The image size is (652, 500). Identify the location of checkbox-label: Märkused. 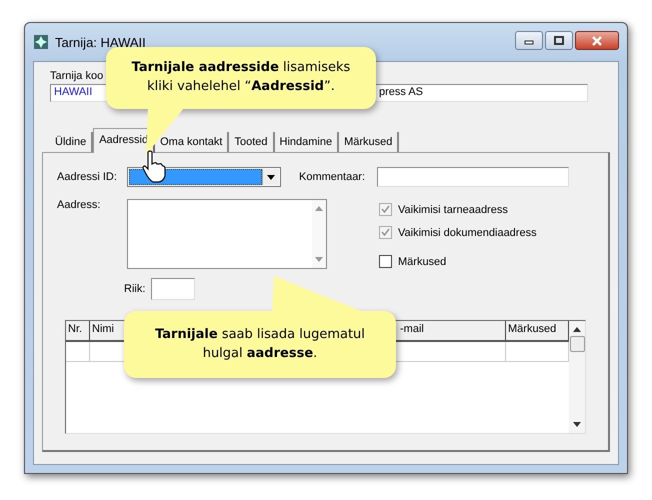
(422, 262).